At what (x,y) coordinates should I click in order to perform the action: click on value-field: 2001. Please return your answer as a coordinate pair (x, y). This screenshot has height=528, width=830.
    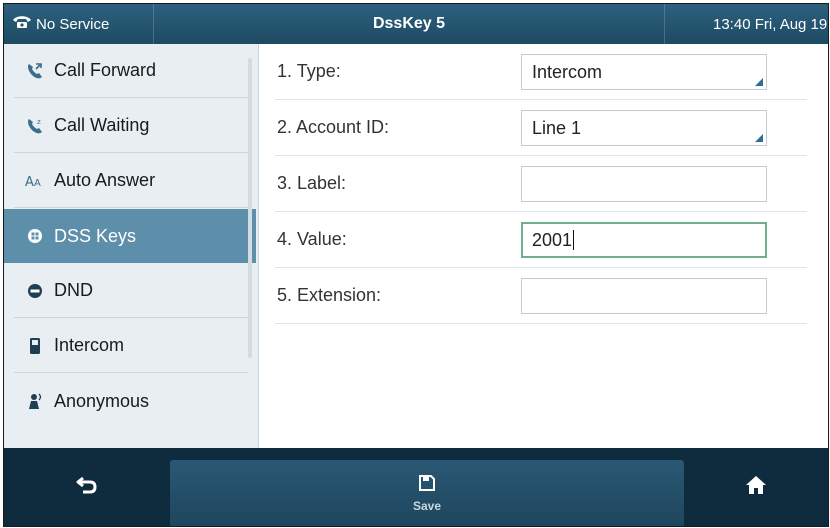
    Looking at the image, I should click on (644, 240).